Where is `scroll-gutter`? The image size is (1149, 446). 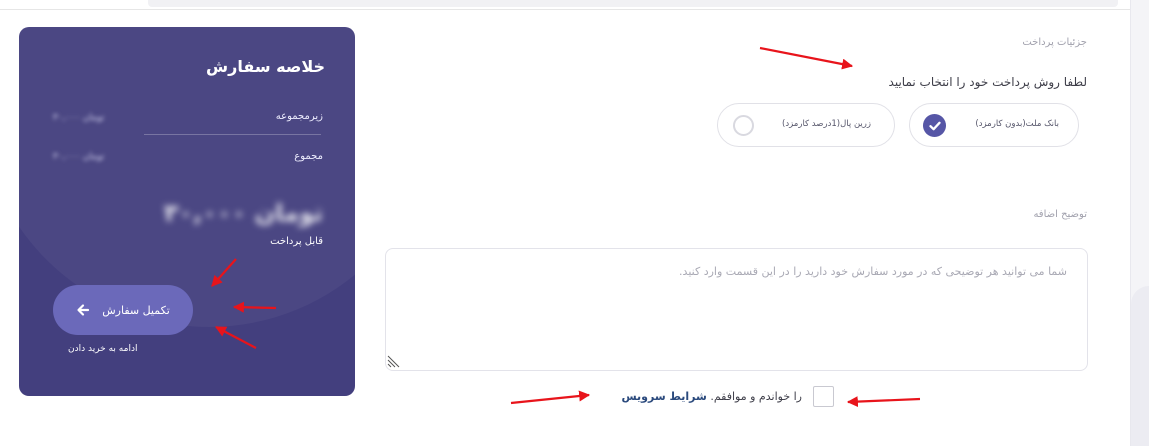 scroll-gutter is located at coordinates (1139, 223).